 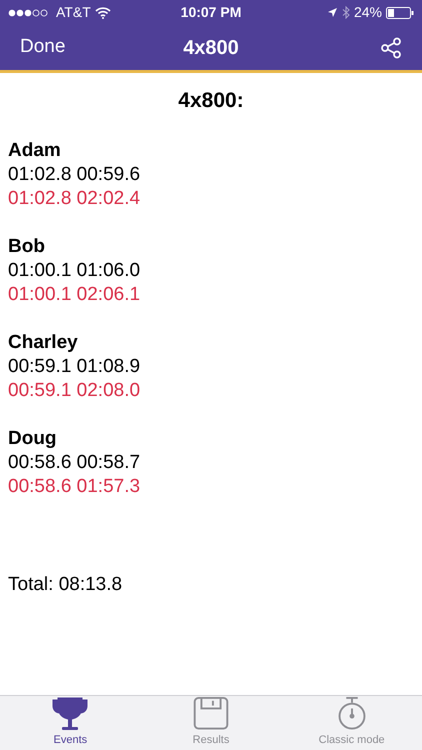 What do you see at coordinates (332, 12) in the screenshot?
I see `location-arrow-icon` at bounding box center [332, 12].